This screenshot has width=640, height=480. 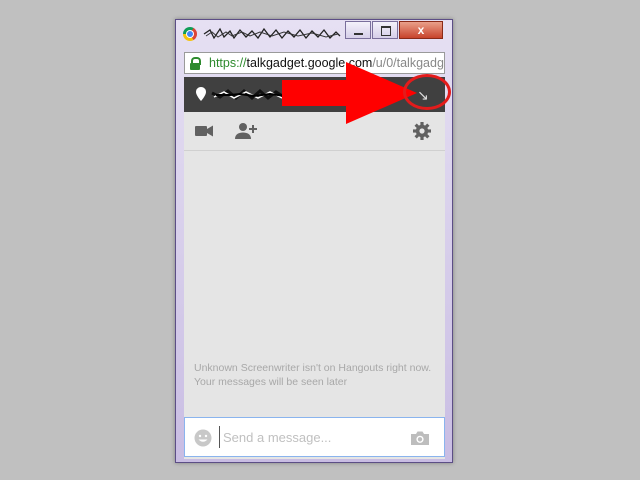 I want to click on annotation-arrow, so click(x=349, y=93).